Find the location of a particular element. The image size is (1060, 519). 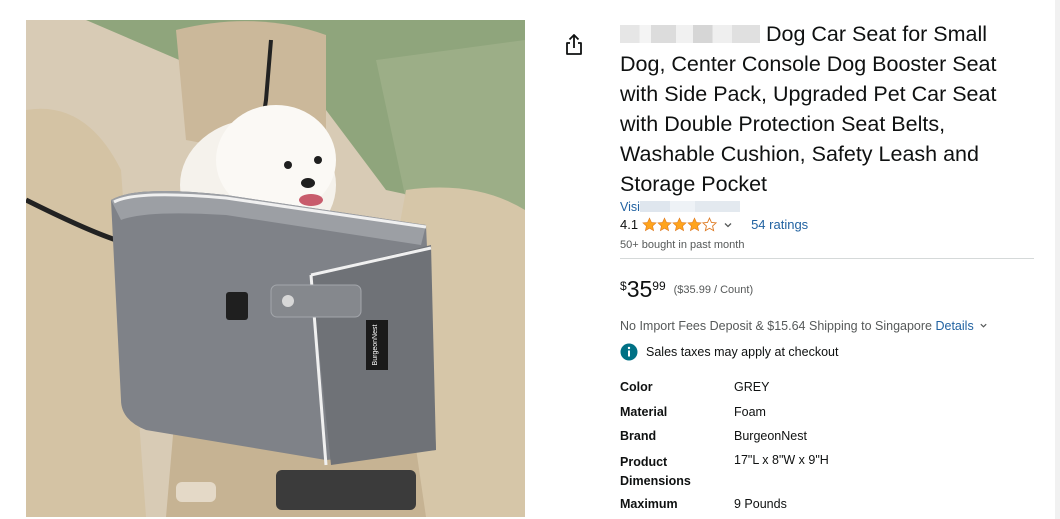

spec-key: Maximum is located at coordinates (649, 504).